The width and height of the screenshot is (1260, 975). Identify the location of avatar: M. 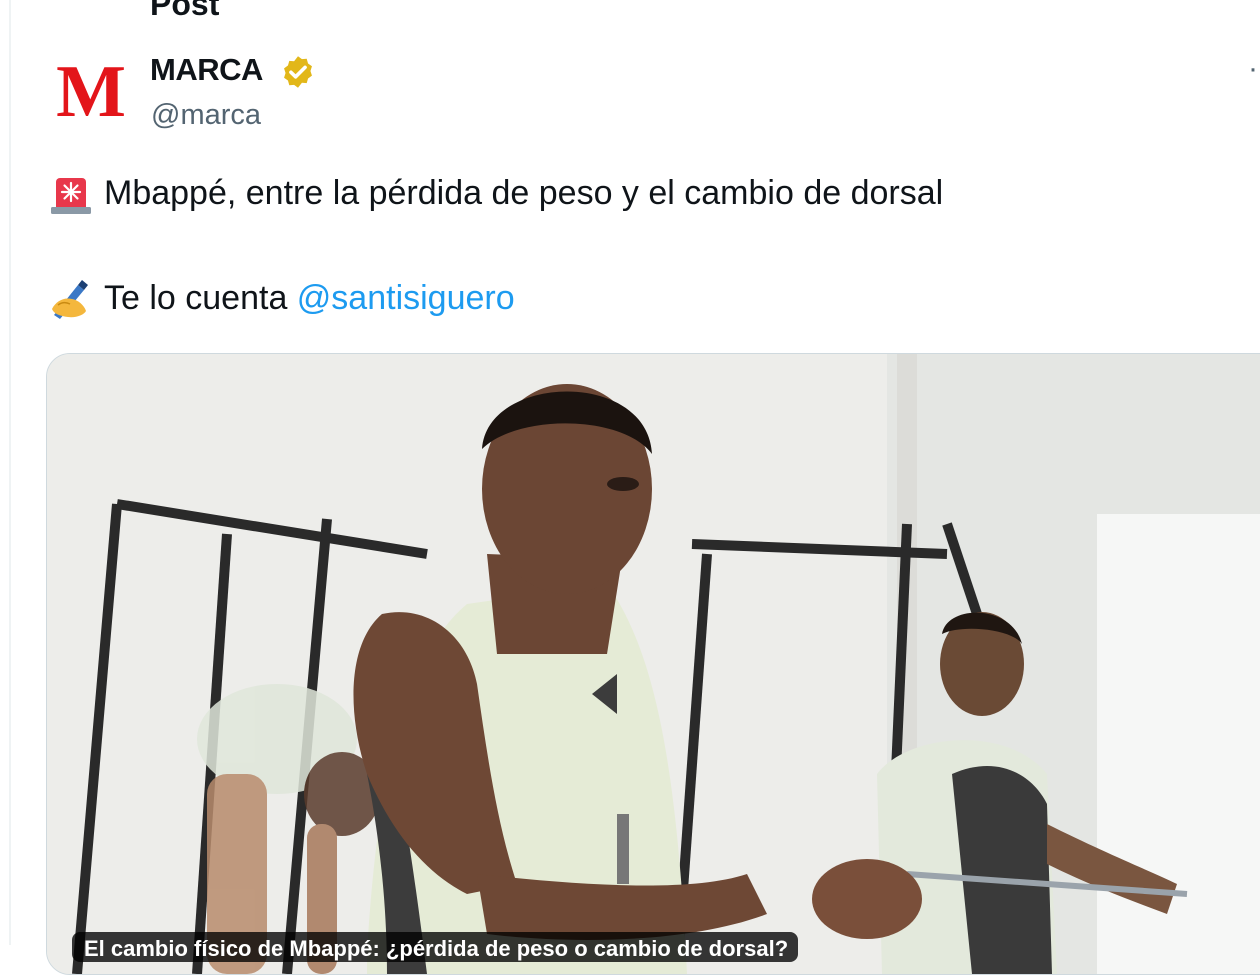
(90, 92).